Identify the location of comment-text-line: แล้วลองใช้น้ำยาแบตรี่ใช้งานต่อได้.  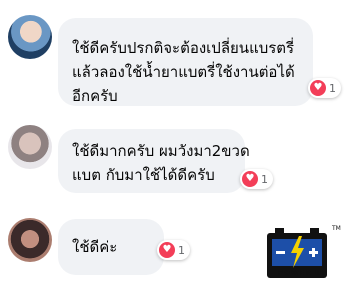
(183, 72).